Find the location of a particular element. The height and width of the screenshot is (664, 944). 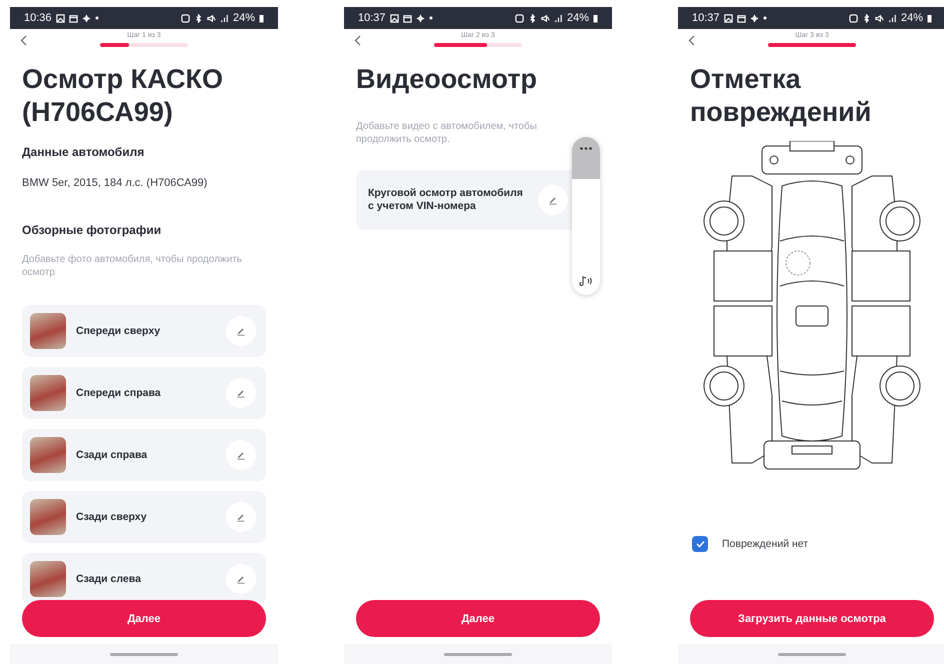

screen-title: Отметка повреждений is located at coordinates (781, 96).